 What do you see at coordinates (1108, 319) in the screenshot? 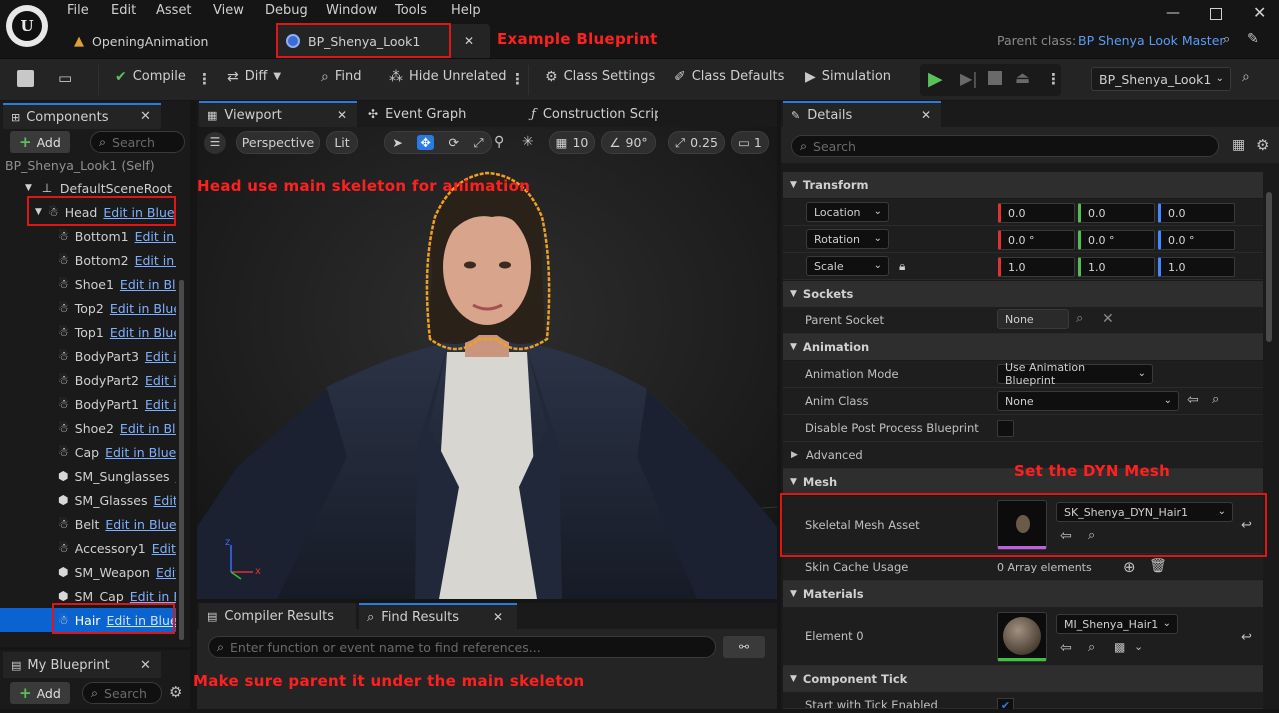
I see `clear-socket-icon: ✕` at bounding box center [1108, 319].